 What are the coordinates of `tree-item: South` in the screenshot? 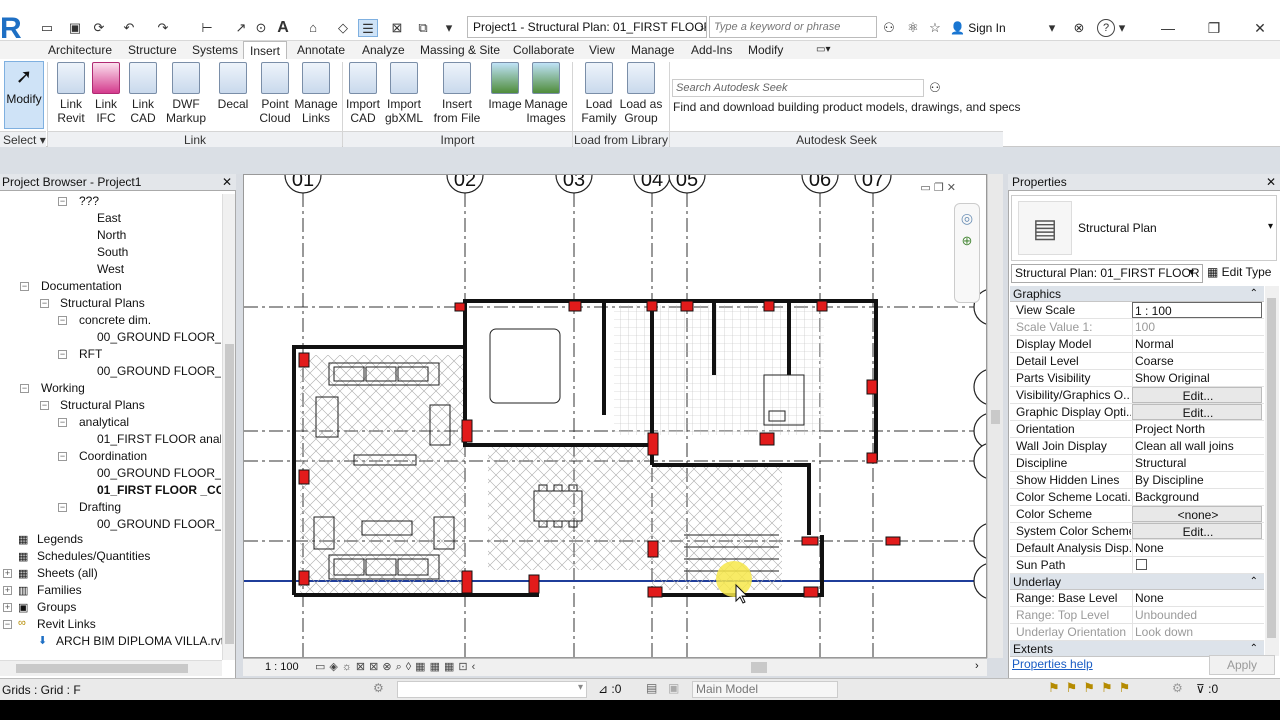 It's located at (112, 252).